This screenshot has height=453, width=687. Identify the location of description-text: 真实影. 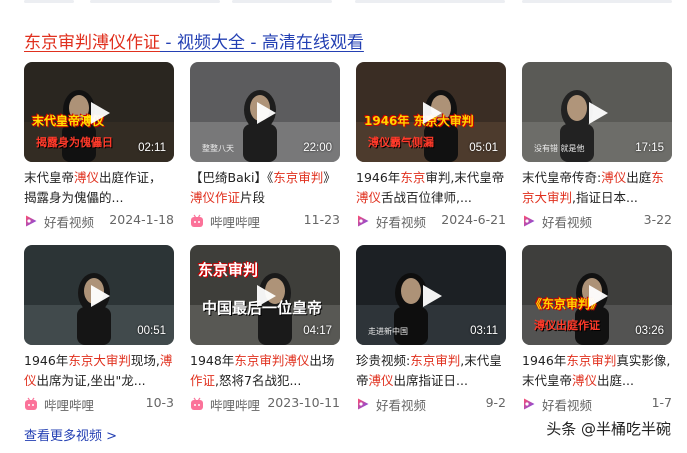
(635, 360).